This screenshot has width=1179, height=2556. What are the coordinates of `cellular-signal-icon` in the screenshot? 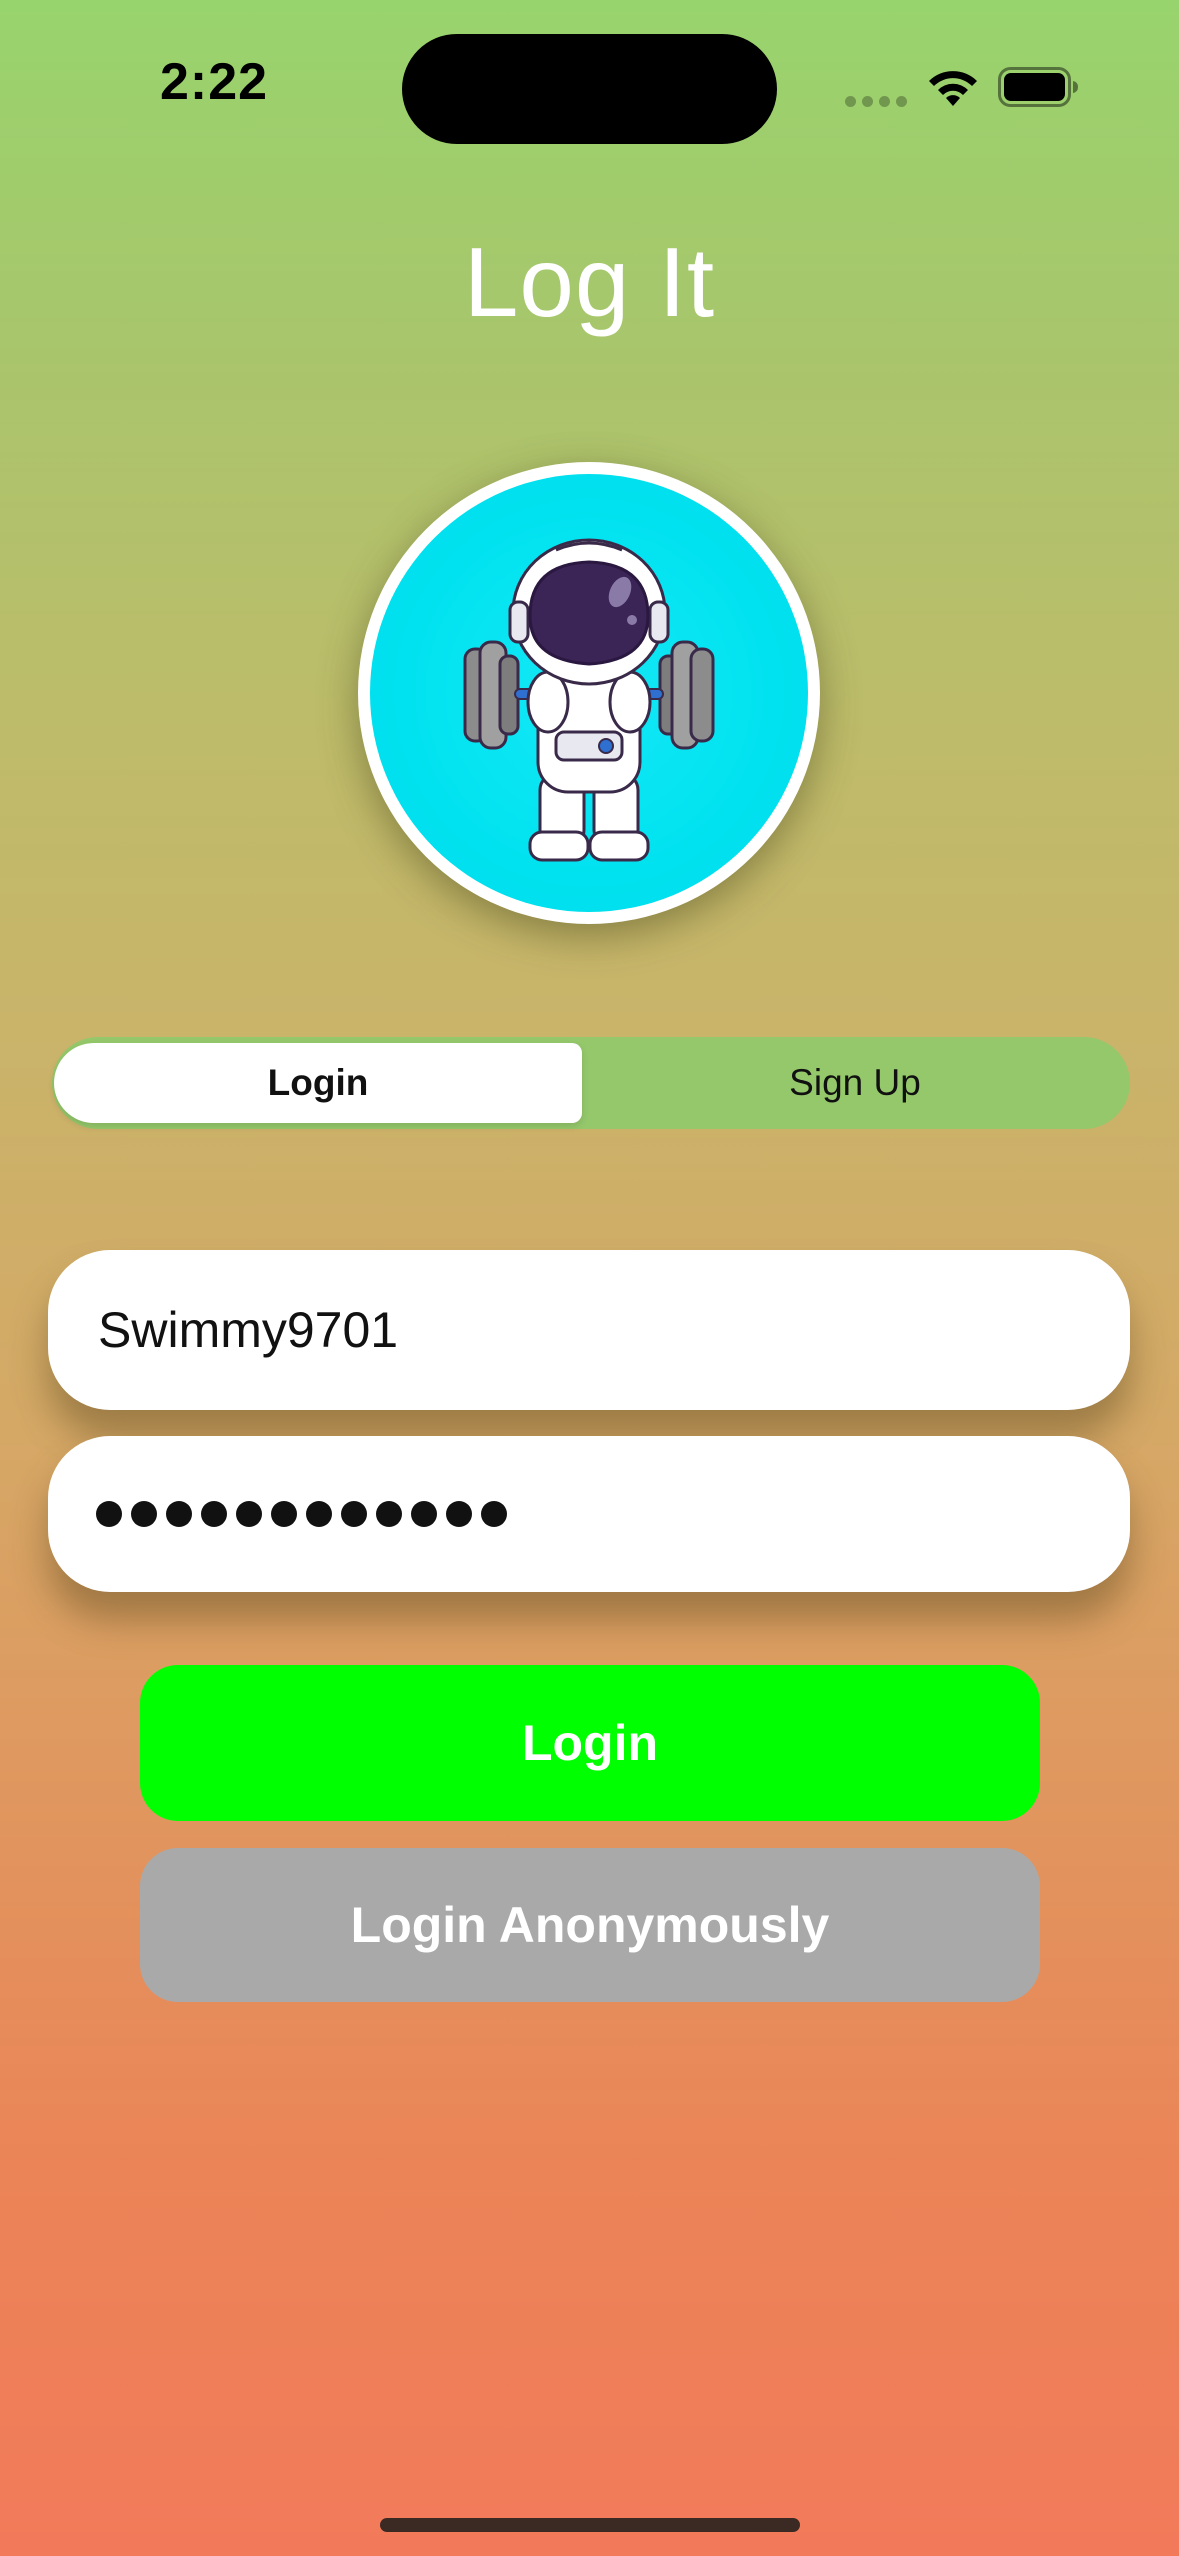 It's located at (876, 101).